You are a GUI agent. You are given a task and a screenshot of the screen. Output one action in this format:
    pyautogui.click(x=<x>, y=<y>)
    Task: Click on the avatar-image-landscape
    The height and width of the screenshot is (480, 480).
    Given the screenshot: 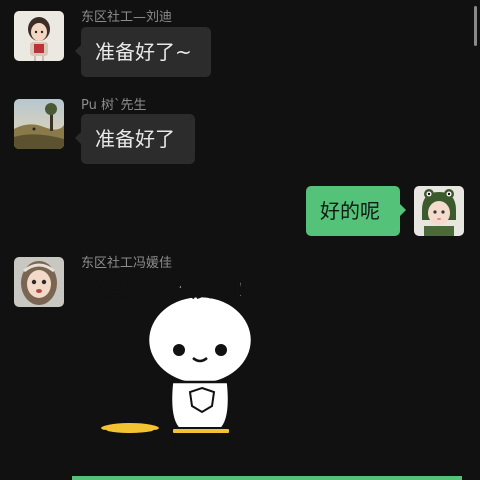 What is the action you would take?
    pyautogui.click(x=39, y=124)
    